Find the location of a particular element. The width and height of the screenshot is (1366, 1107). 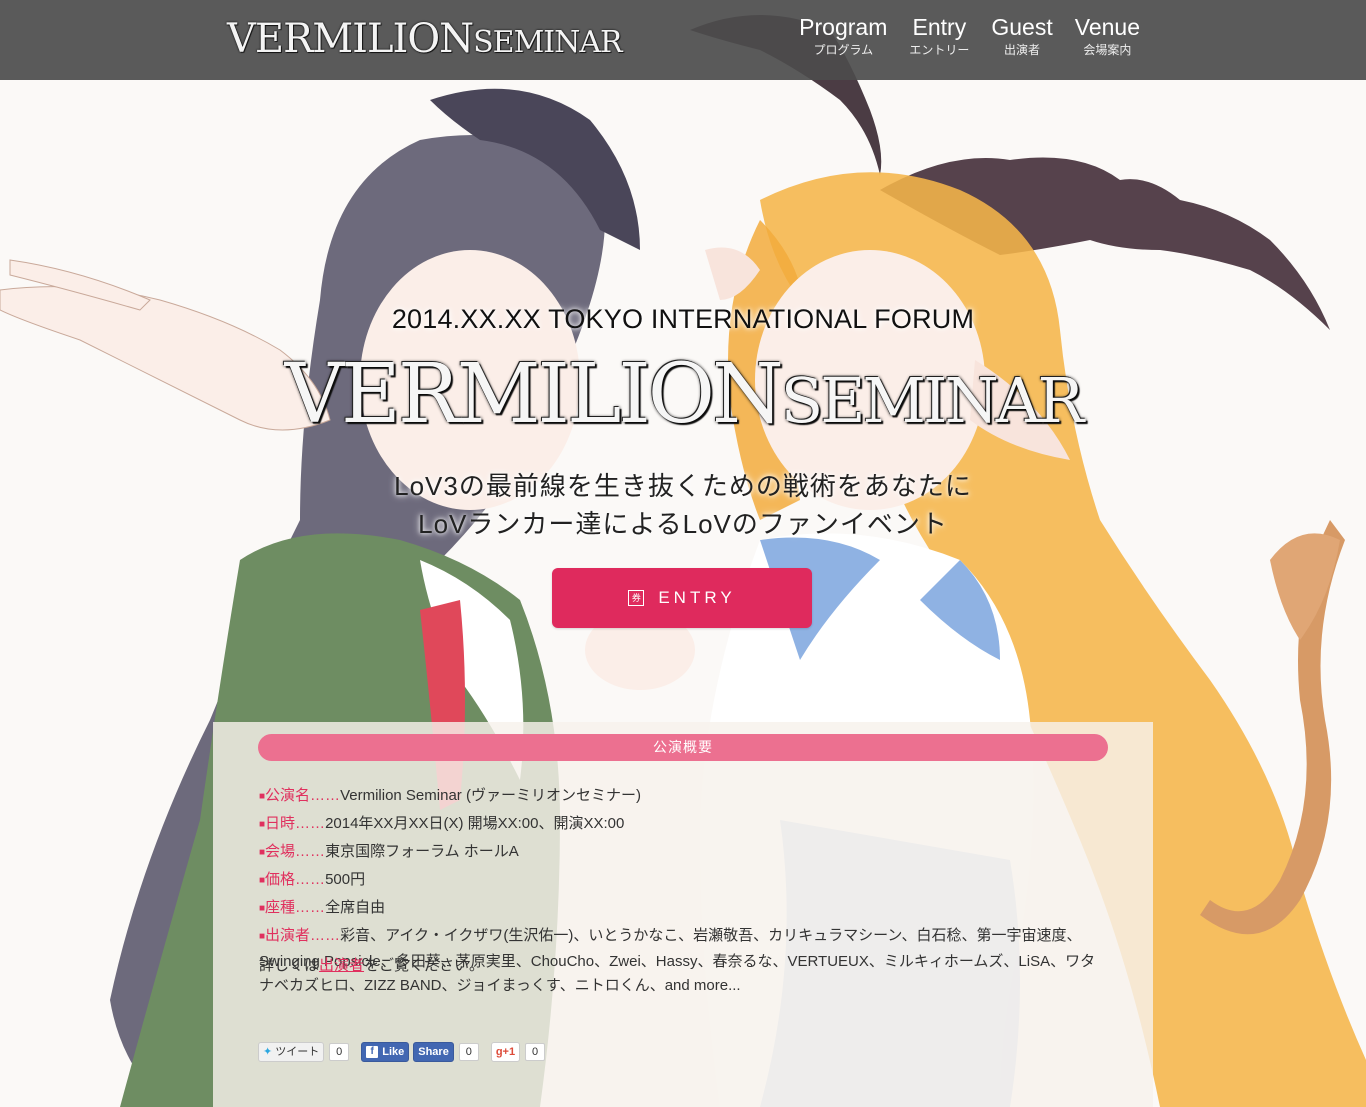

google-plus-count: 0 is located at coordinates (535, 1052).